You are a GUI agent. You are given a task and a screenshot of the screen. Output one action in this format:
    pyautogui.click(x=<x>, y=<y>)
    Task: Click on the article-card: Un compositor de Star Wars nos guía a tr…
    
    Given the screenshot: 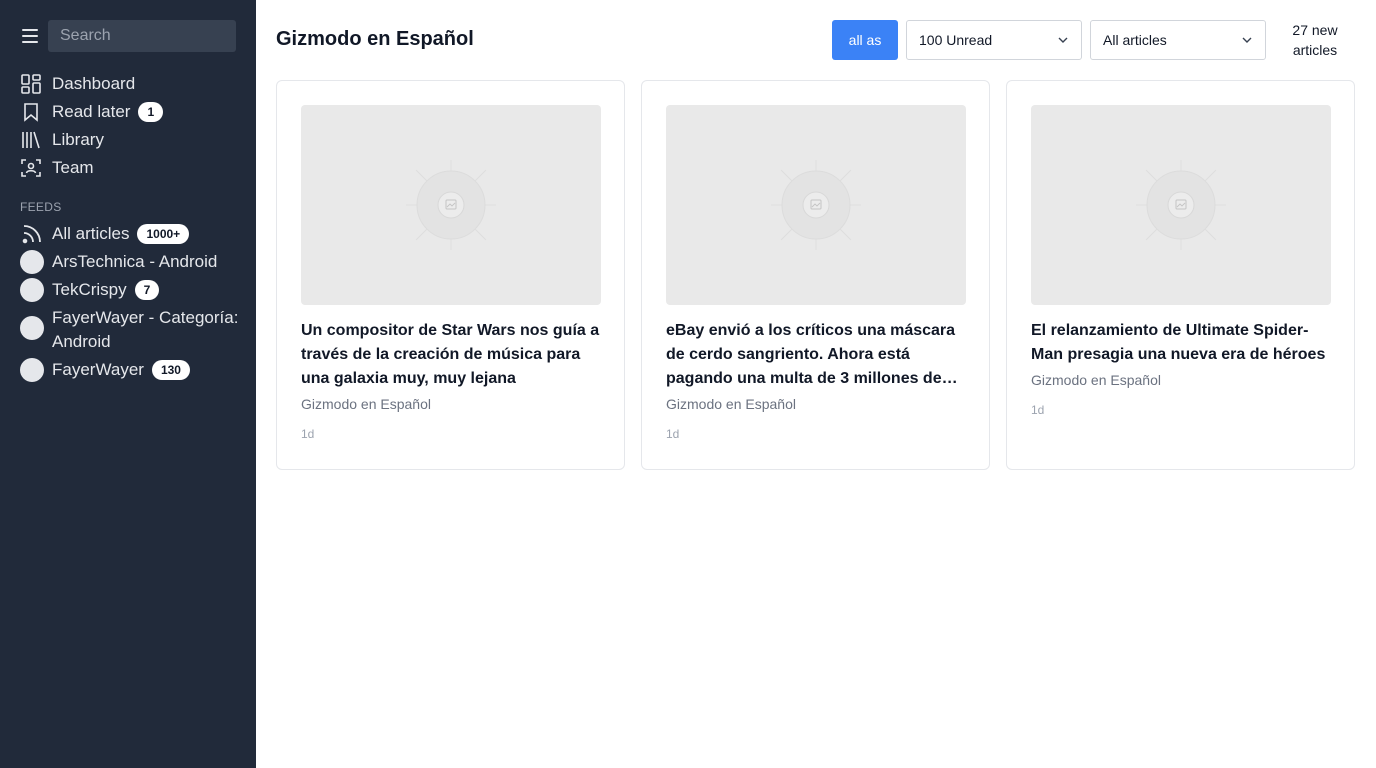 What is the action you would take?
    pyautogui.click(x=450, y=275)
    